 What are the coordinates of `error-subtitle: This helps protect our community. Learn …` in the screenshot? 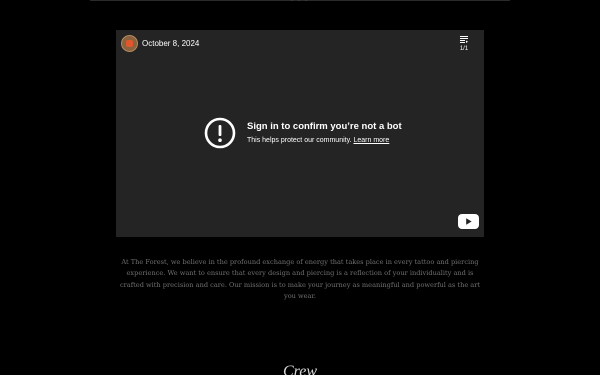 It's located at (318, 140).